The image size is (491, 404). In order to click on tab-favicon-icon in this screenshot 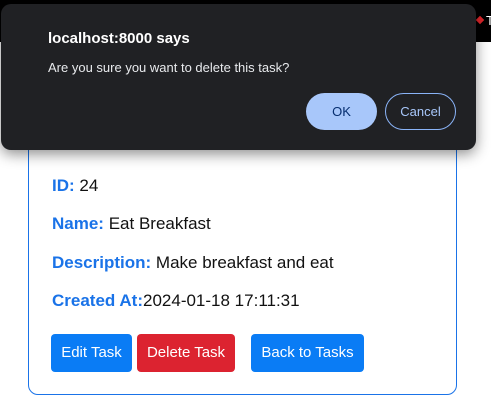, I will do `click(480, 20)`.